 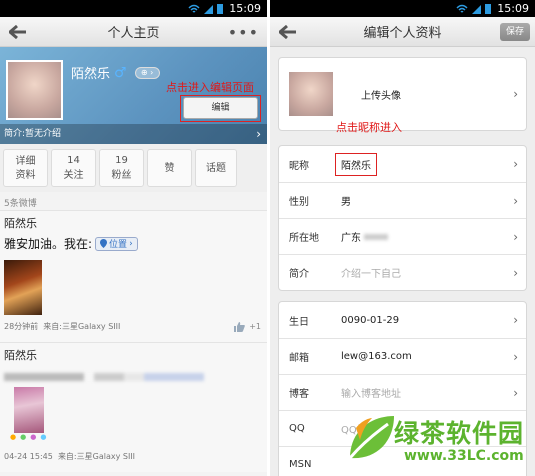 What do you see at coordinates (299, 358) in the screenshot?
I see `email-label: 邮箱` at bounding box center [299, 358].